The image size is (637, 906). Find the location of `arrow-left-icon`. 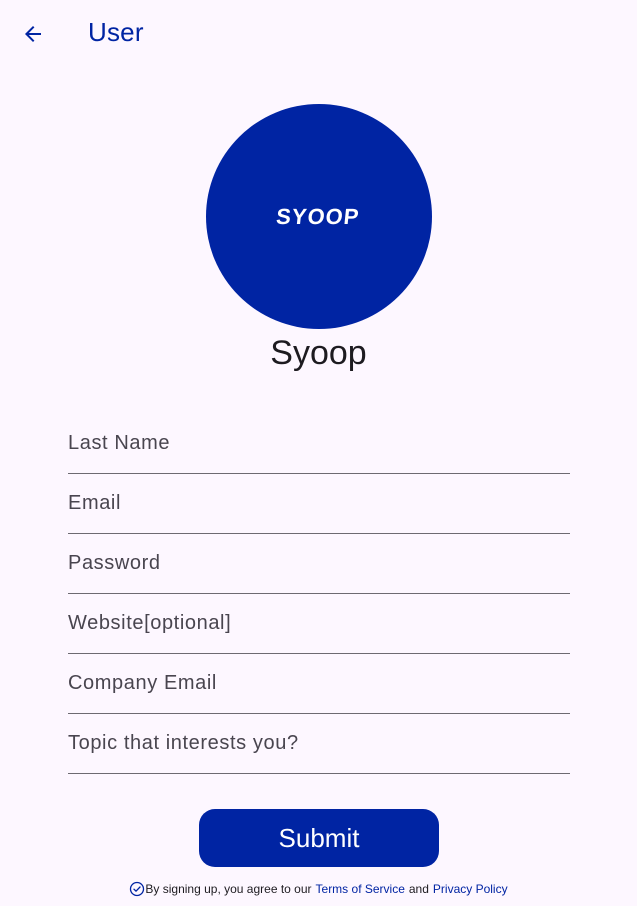

arrow-left-icon is located at coordinates (33, 34).